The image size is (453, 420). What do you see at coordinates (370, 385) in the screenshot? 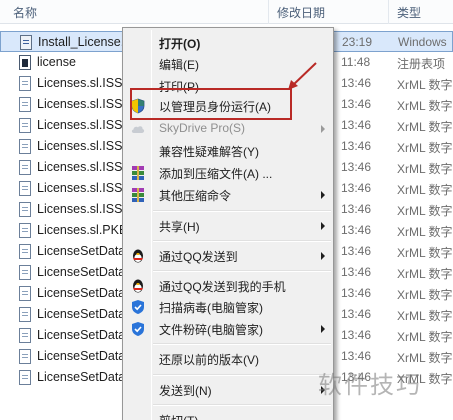
I see `watermark: 软件技巧` at bounding box center [370, 385].